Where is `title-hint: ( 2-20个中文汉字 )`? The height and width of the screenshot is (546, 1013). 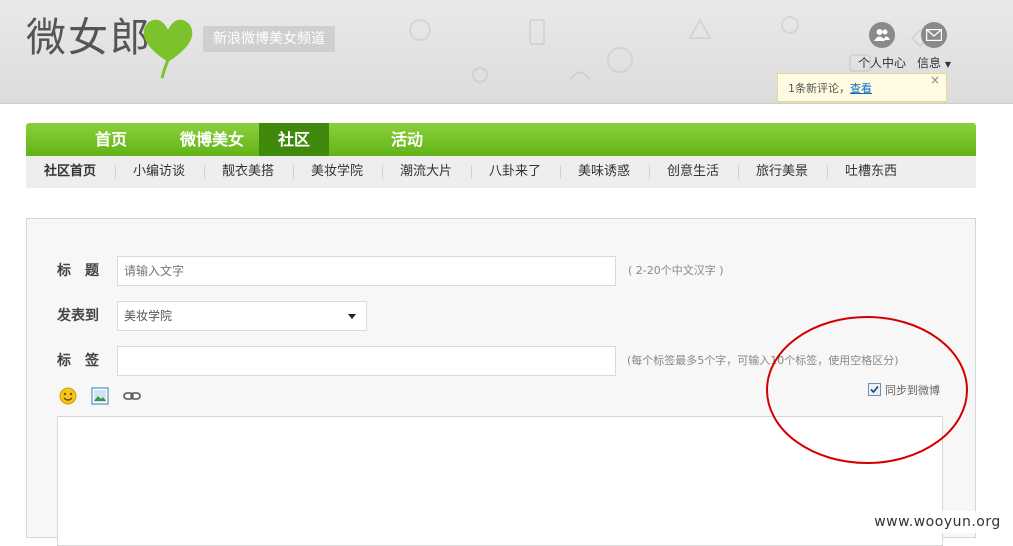
title-hint: ( 2-20个中文汉字 ) is located at coordinates (676, 270).